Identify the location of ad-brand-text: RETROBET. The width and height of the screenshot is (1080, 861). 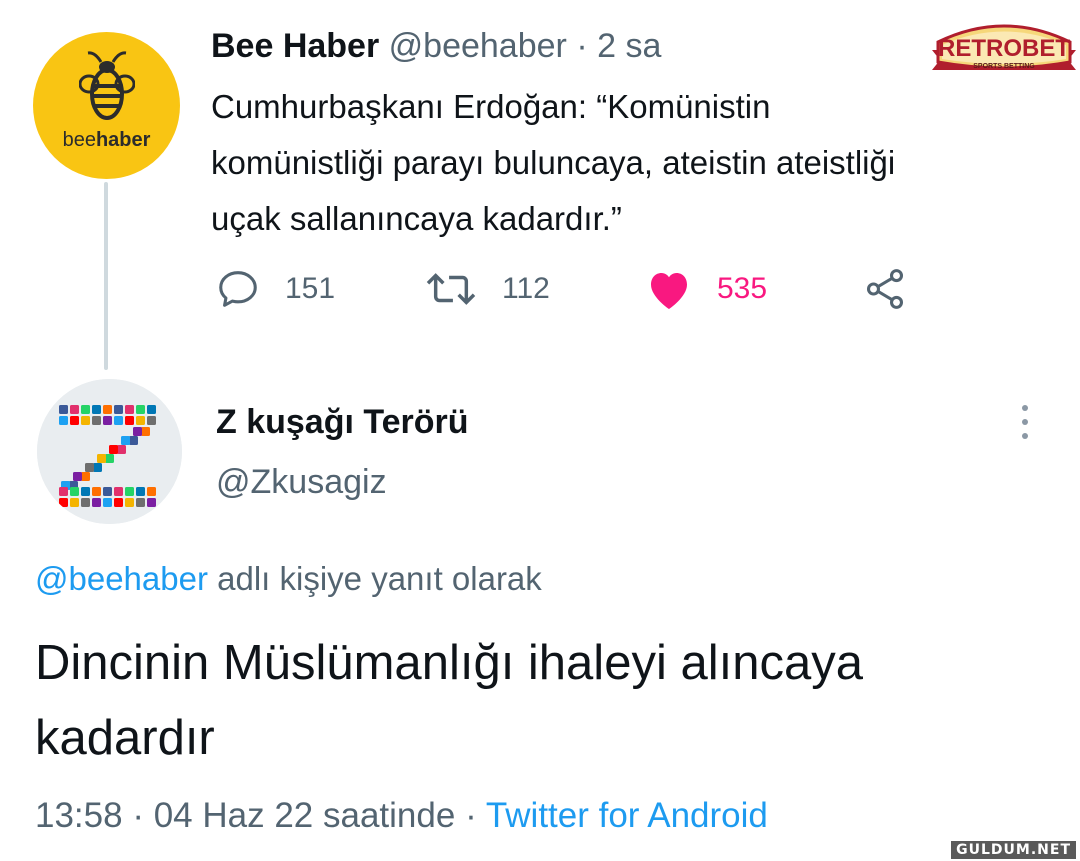
(1004, 48).